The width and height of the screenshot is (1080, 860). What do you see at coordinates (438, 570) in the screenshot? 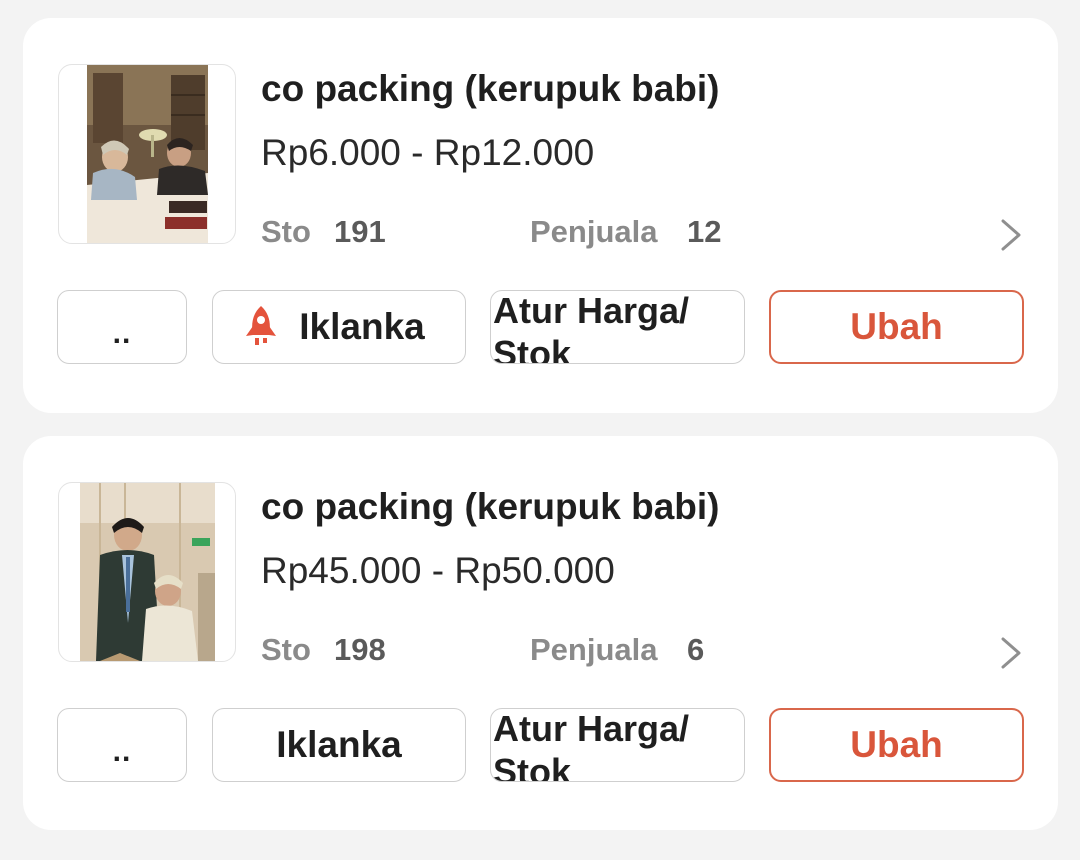
I see `product-price: Rp45.000 - Rp50.000` at bounding box center [438, 570].